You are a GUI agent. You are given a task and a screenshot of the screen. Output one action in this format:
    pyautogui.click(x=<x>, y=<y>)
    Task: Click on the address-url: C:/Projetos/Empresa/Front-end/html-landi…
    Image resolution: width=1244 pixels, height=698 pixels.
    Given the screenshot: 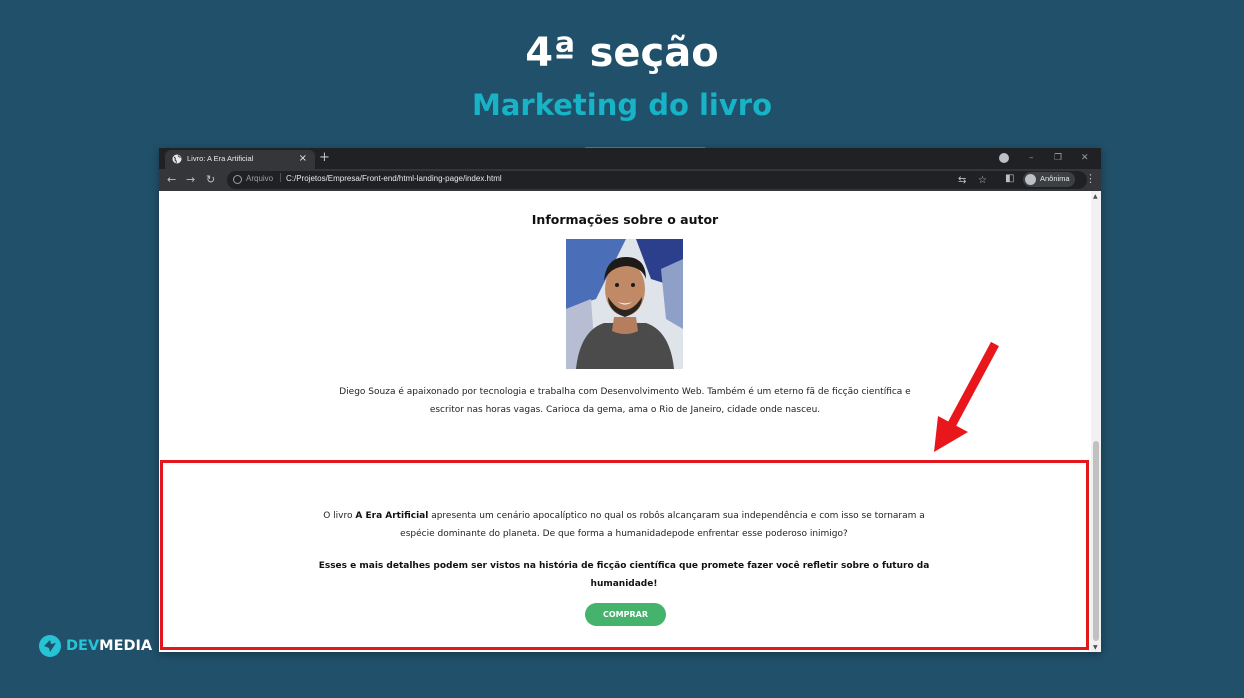 What is the action you would take?
    pyautogui.click(x=394, y=178)
    